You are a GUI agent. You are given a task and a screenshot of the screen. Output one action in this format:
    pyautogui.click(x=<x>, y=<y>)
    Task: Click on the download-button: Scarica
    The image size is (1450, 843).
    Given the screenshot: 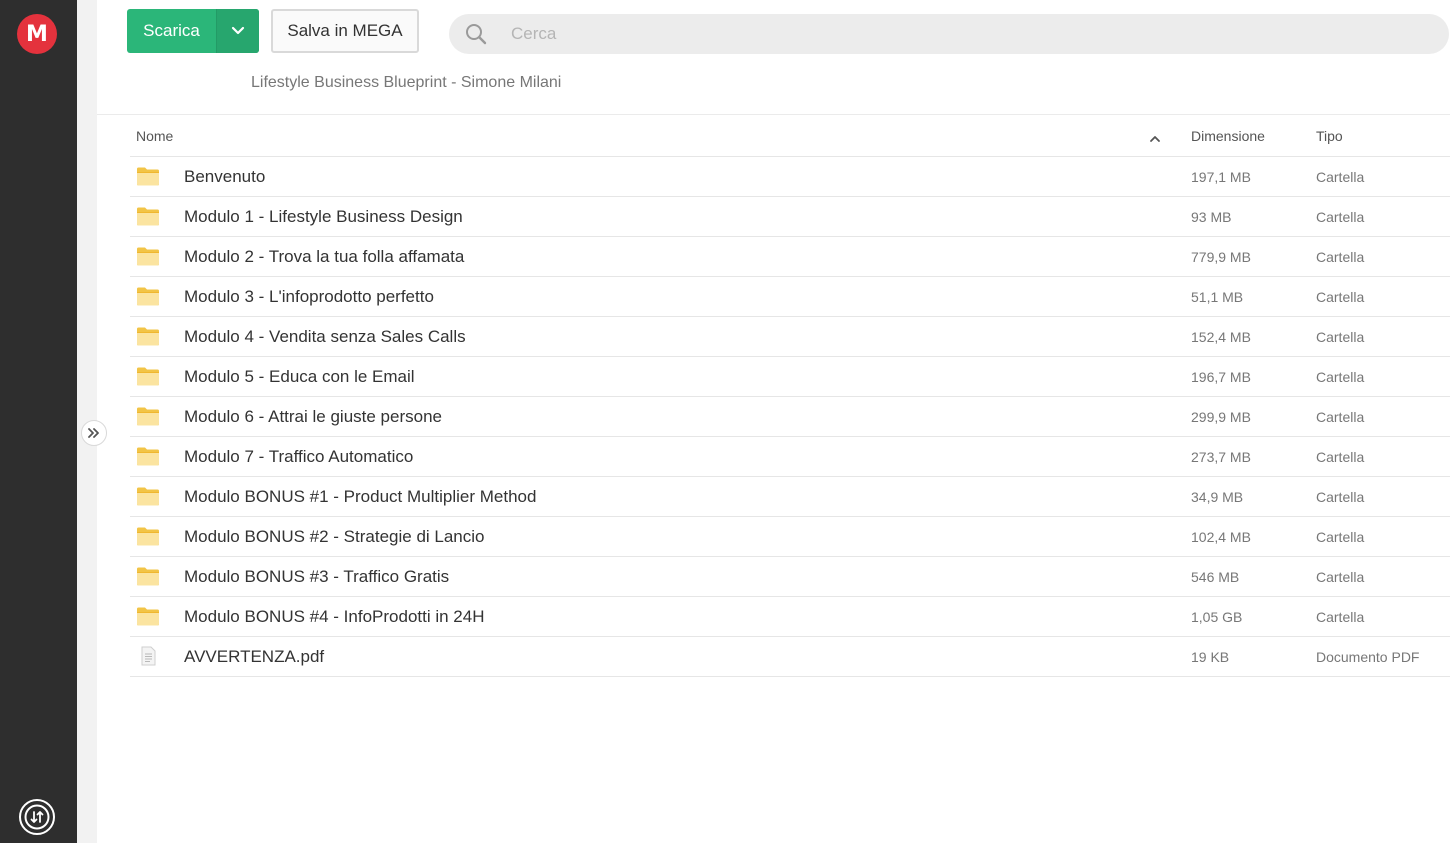 What is the action you would take?
    pyautogui.click(x=193, y=31)
    